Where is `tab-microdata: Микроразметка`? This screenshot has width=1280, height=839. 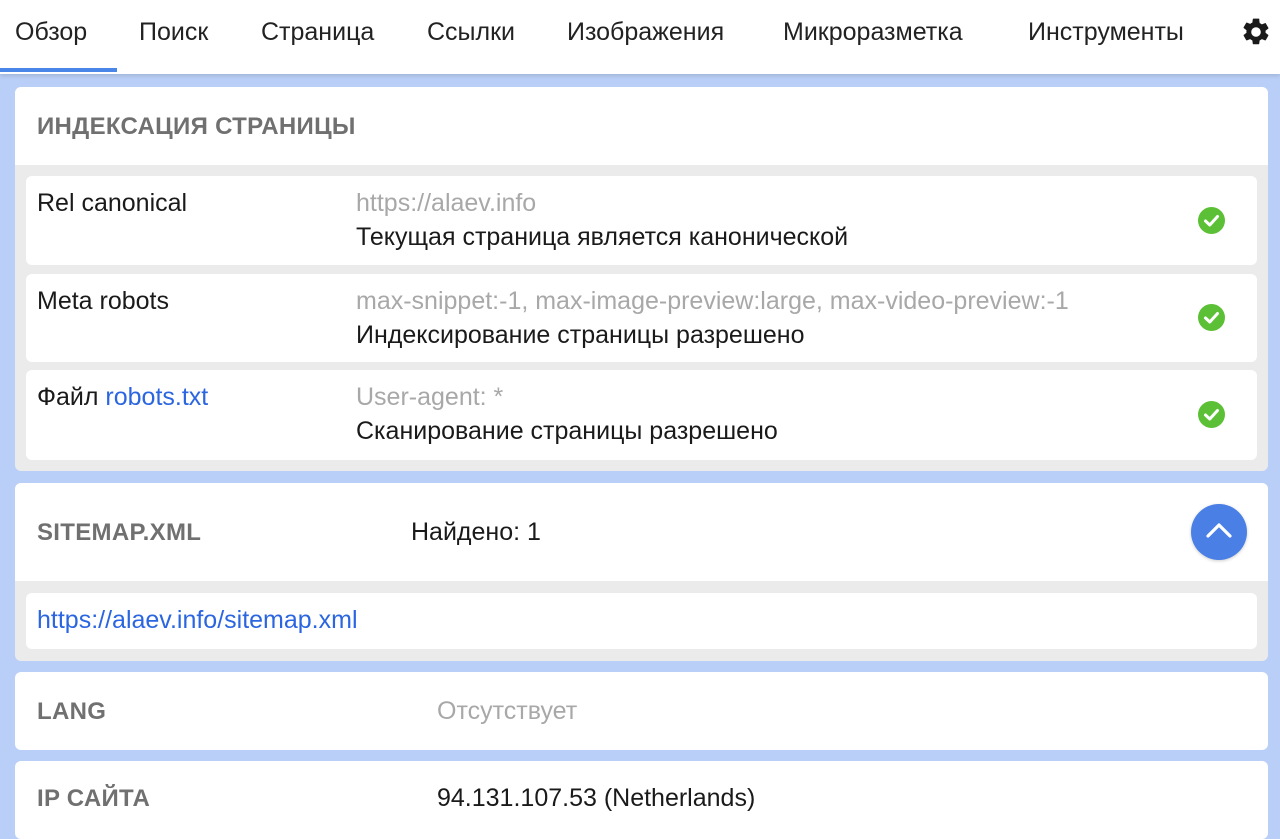
tab-microdata: Микроразметка is located at coordinates (873, 32).